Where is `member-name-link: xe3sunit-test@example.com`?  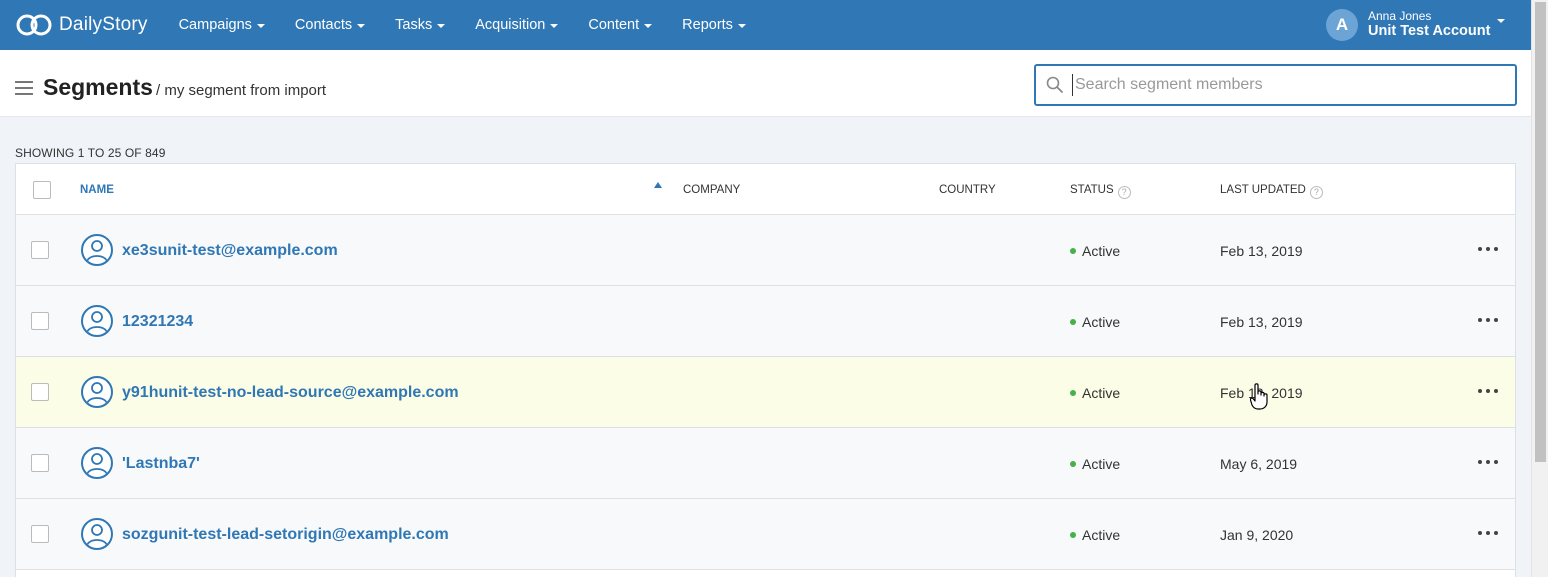
member-name-link: xe3sunit-test@example.com is located at coordinates (230, 251).